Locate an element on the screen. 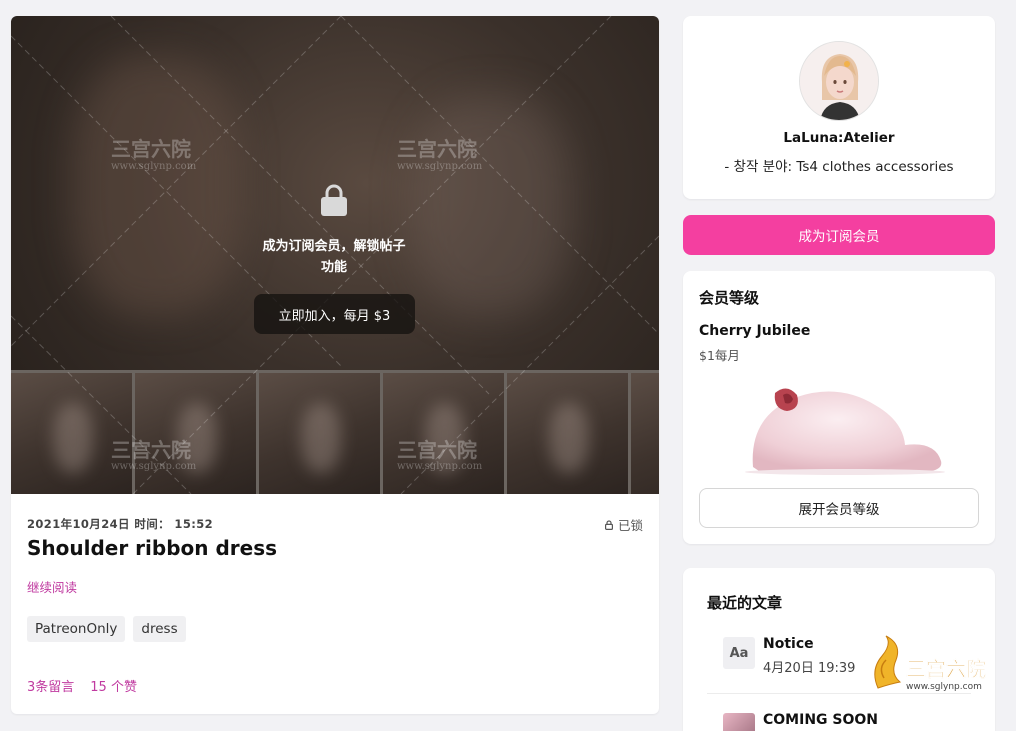  avatar is located at coordinates (839, 81).